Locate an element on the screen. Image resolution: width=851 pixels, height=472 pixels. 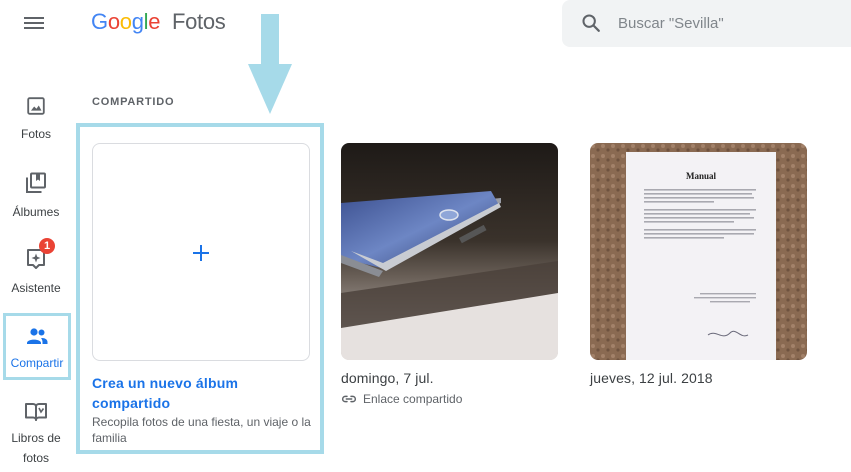
main-menu-button is located at coordinates (34, 23).